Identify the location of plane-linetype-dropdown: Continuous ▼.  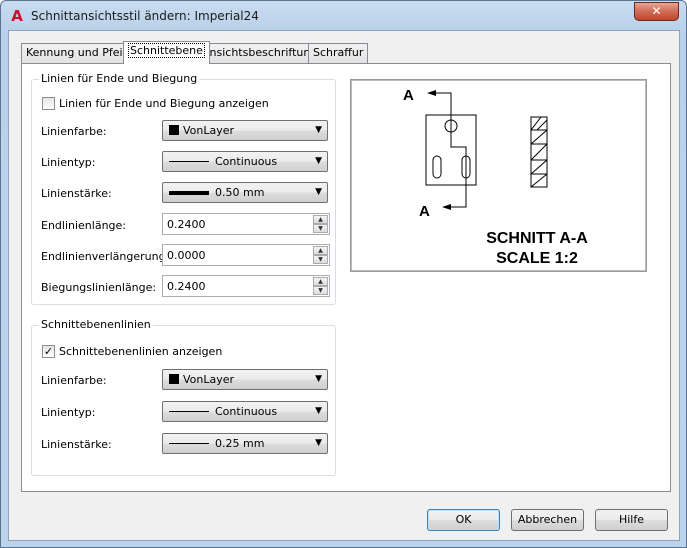
(245, 411).